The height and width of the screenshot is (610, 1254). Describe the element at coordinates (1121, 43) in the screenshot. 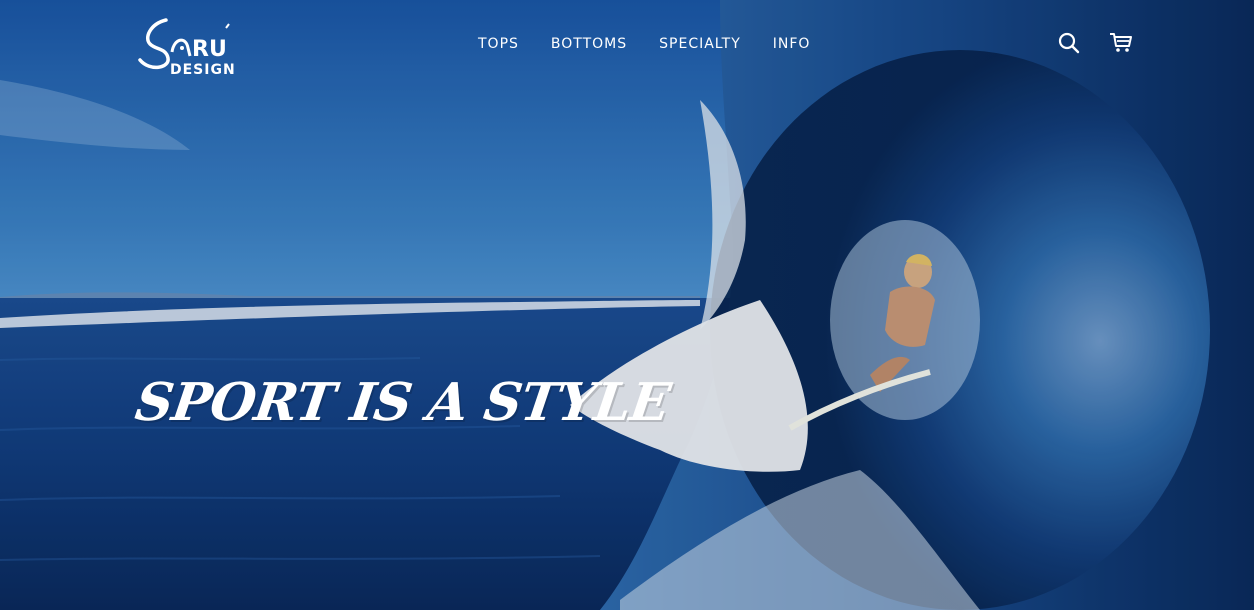

I see `cart-icon` at that location.